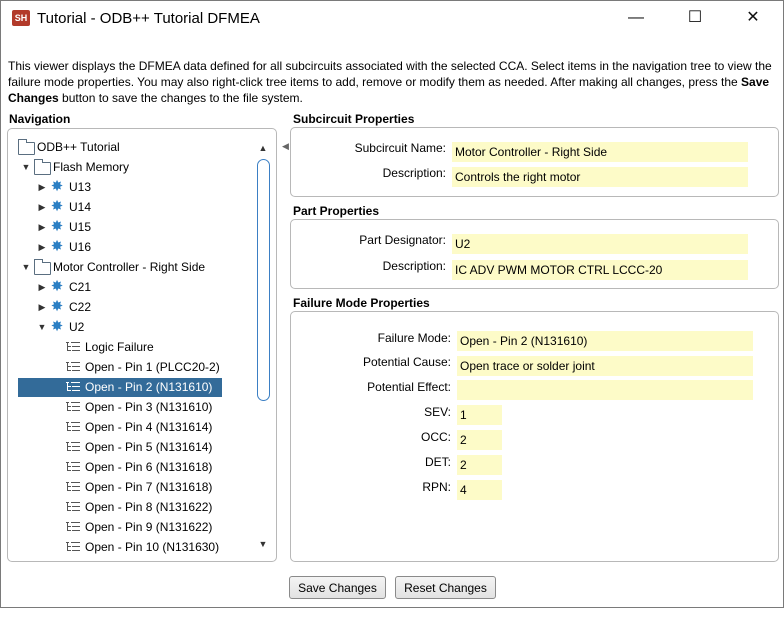  I want to click on tree-item-label: Open - Pin 8 (N131622), so click(149, 507).